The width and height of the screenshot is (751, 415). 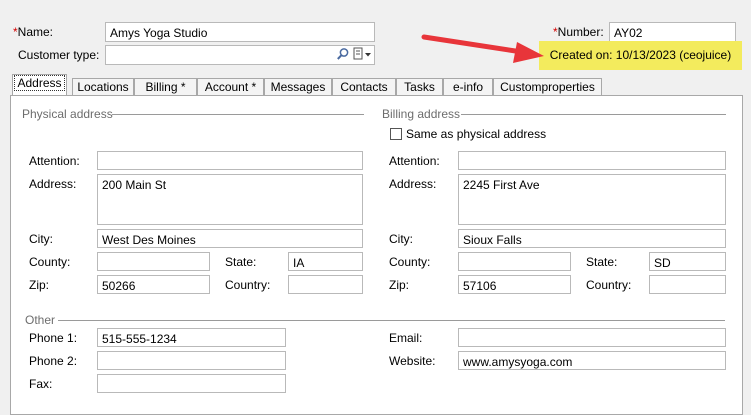 What do you see at coordinates (53, 184) in the screenshot?
I see `physical-address-label: Address:` at bounding box center [53, 184].